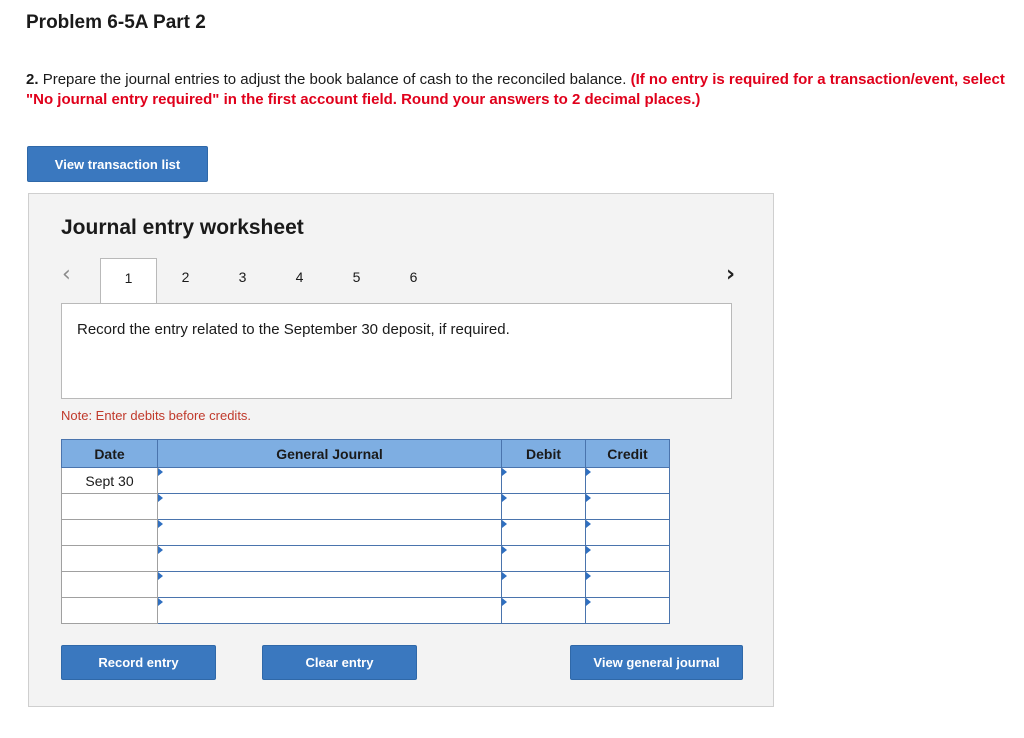  I want to click on clear-entry-button: Clear entry, so click(339, 662).